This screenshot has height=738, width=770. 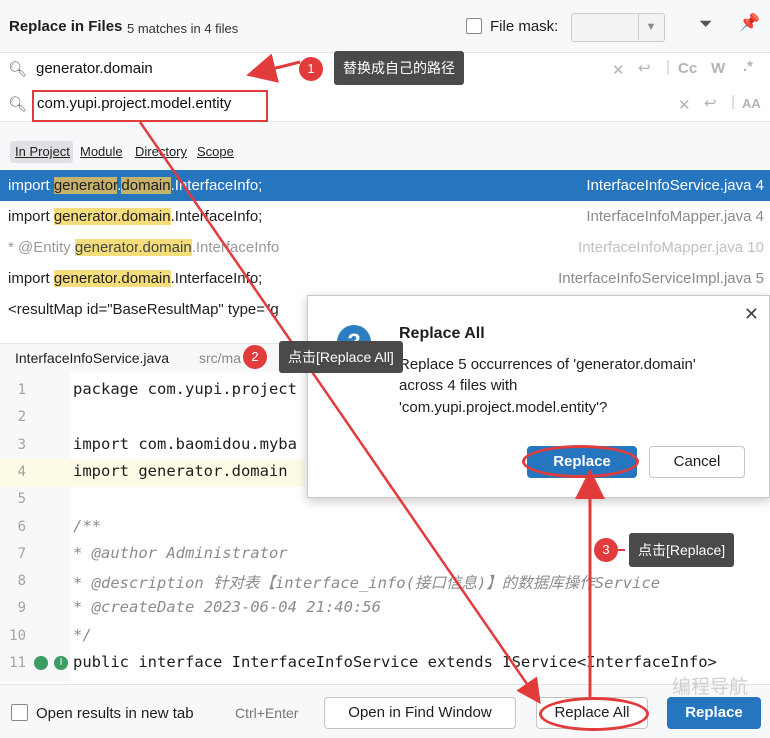 What do you see at coordinates (682, 550) in the screenshot?
I see `callout-step3: 点击[Replace]` at bounding box center [682, 550].